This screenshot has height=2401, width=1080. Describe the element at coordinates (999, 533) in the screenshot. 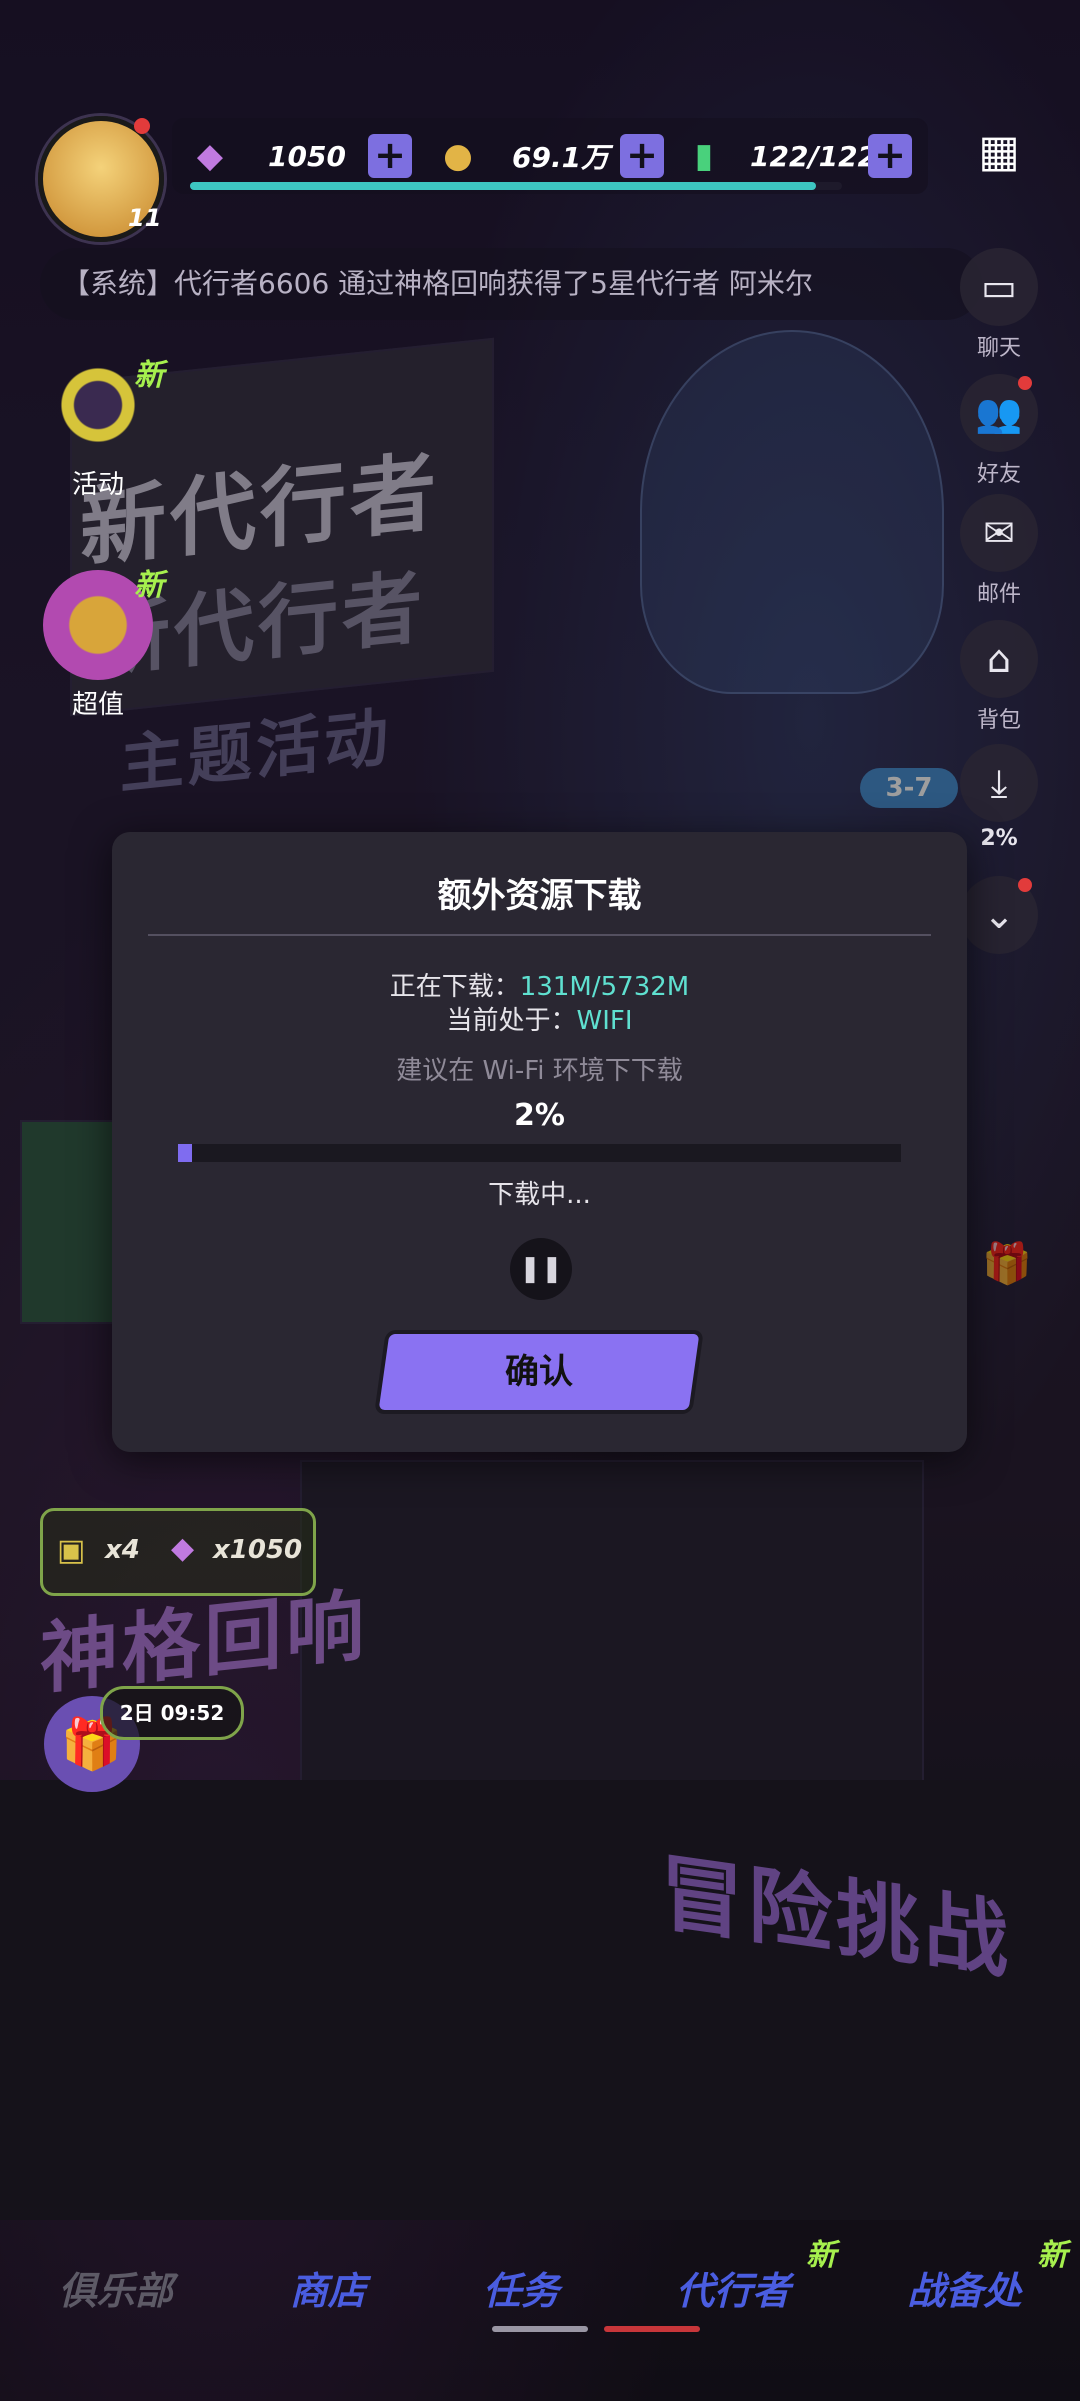

I see `mail-icon: ✉` at that location.